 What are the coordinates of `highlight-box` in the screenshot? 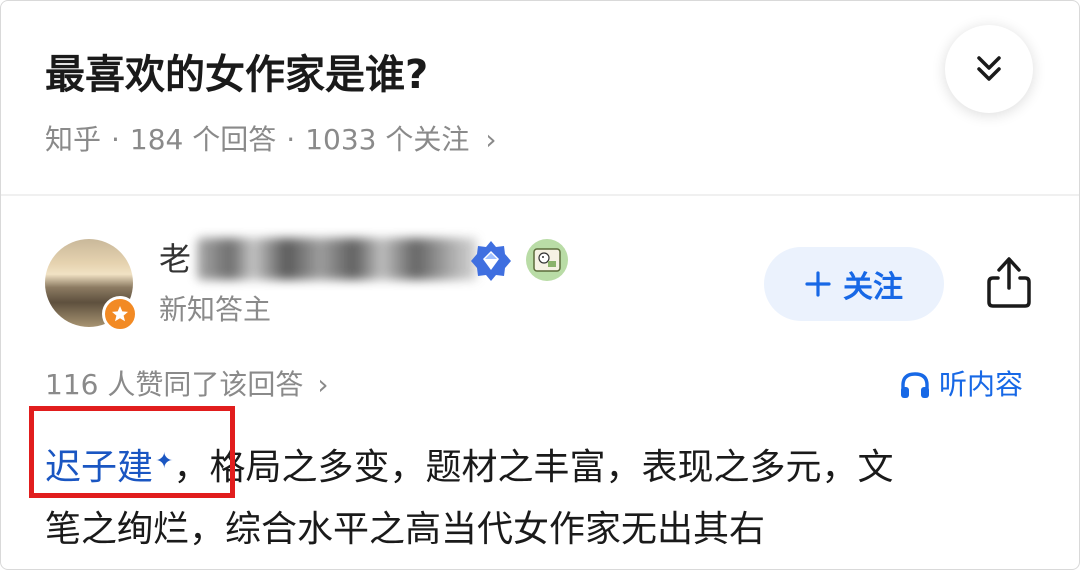 It's located at (132, 452).